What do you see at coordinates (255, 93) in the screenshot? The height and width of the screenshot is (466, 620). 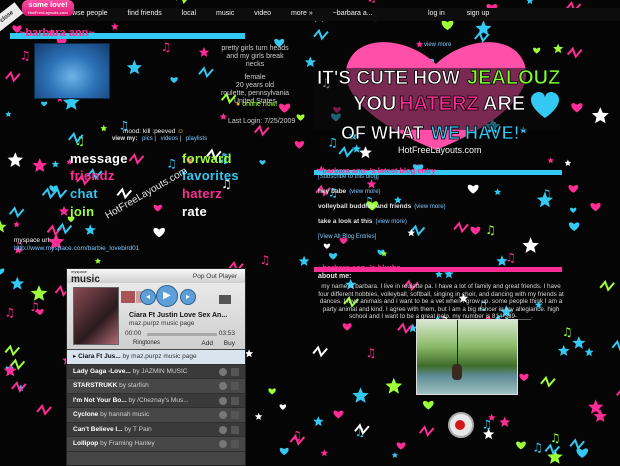 I see `location: roulette, pennsylvania` at bounding box center [255, 93].